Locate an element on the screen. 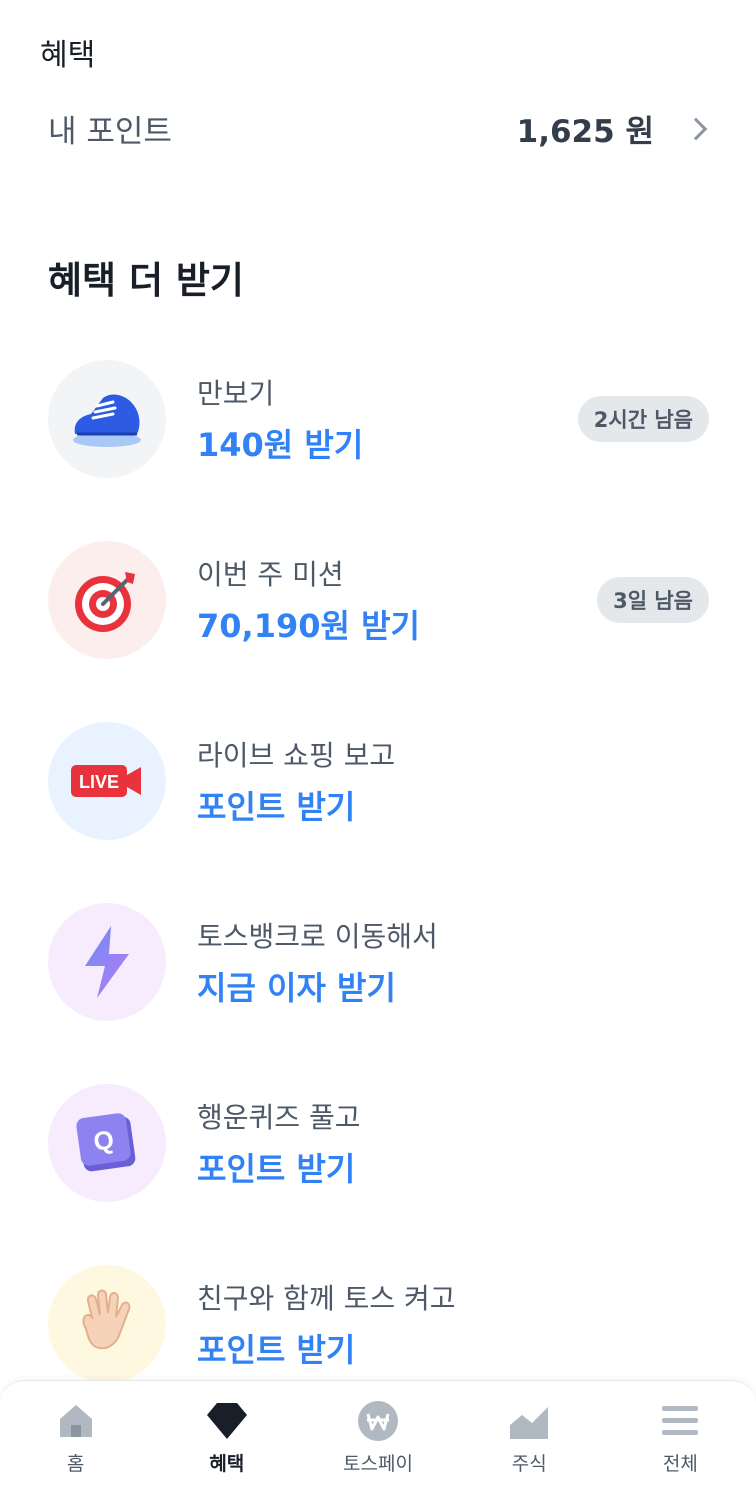 The height and width of the screenshot is (1492, 756). sneaker-icon is located at coordinates (107, 419).